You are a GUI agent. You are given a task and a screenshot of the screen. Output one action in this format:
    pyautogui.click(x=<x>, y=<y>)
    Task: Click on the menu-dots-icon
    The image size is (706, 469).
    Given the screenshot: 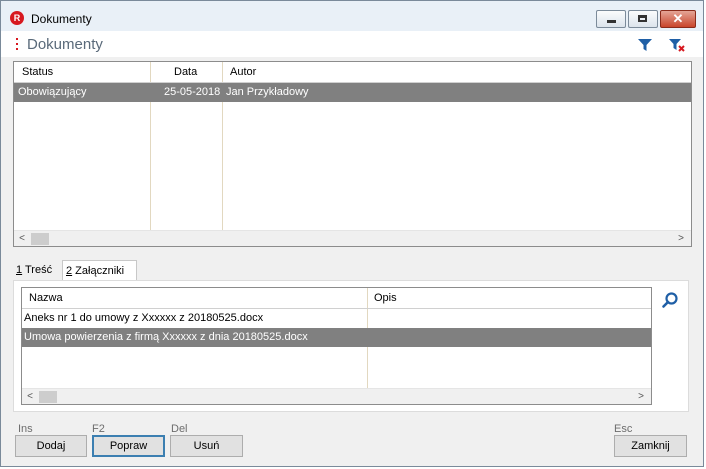 What is the action you would take?
    pyautogui.click(x=17, y=45)
    